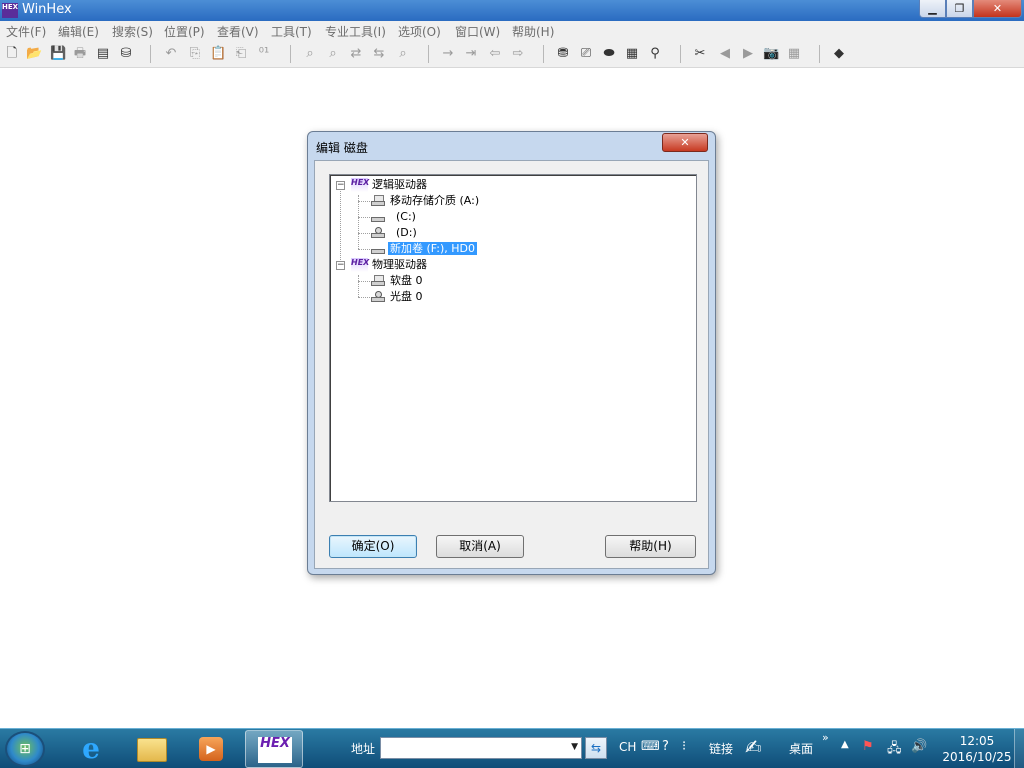  Describe the element at coordinates (977, 749) in the screenshot. I see `clock: 12:05 2016/10/25` at that location.